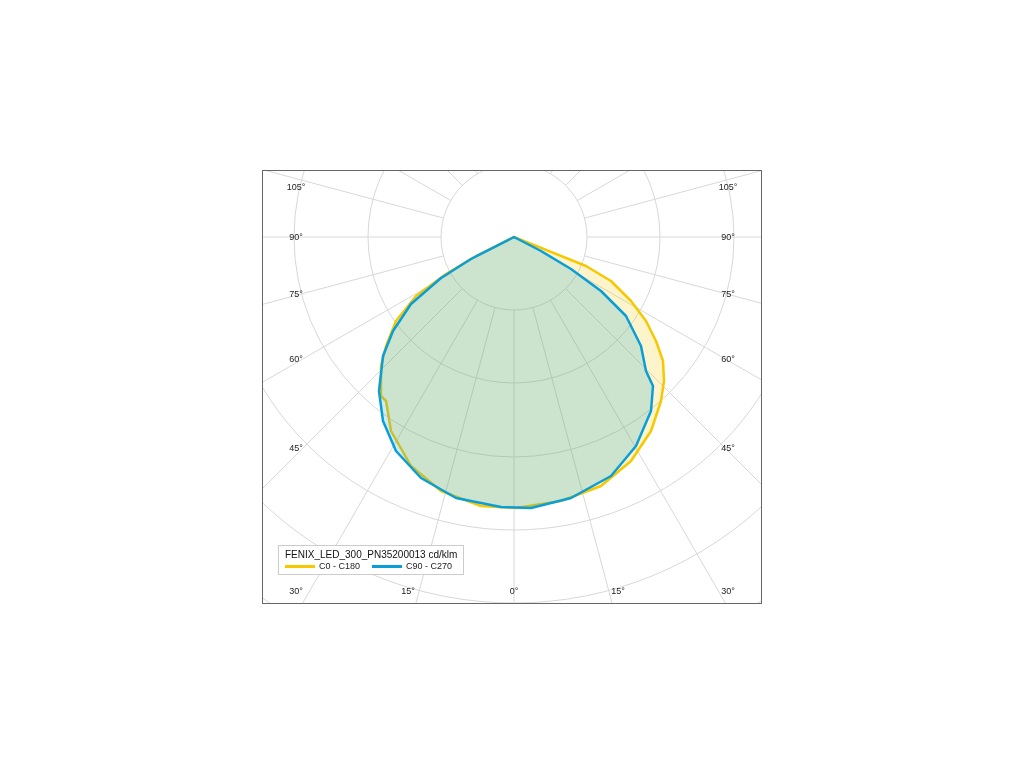 This screenshot has width=1024, height=768. What do you see at coordinates (429, 566) in the screenshot?
I see `legend-label: C90 - C270` at bounding box center [429, 566].